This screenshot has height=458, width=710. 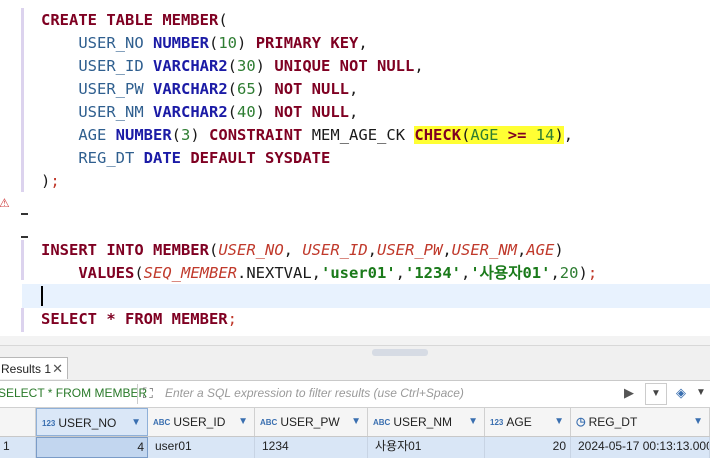 I want to click on chevron-down-icon: ▼, so click(x=701, y=392).